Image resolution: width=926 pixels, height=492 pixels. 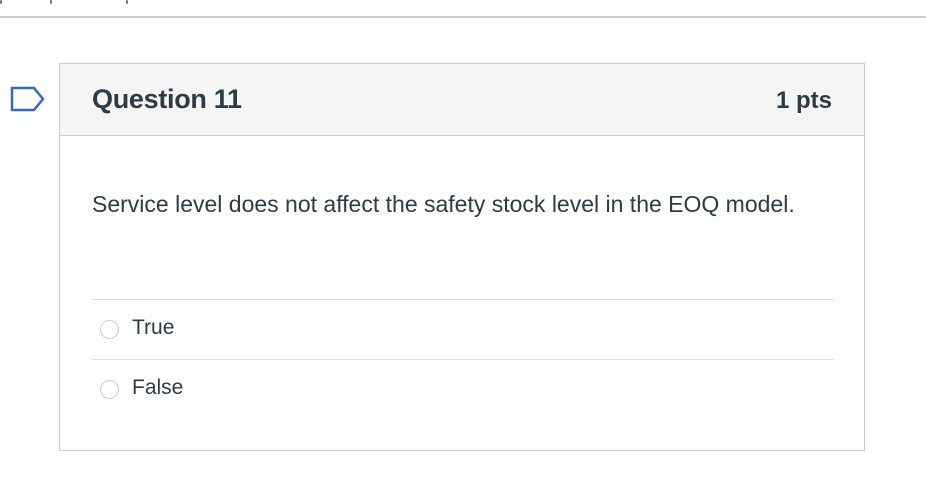 What do you see at coordinates (463, 329) in the screenshot?
I see `answer-option-true: True` at bounding box center [463, 329].